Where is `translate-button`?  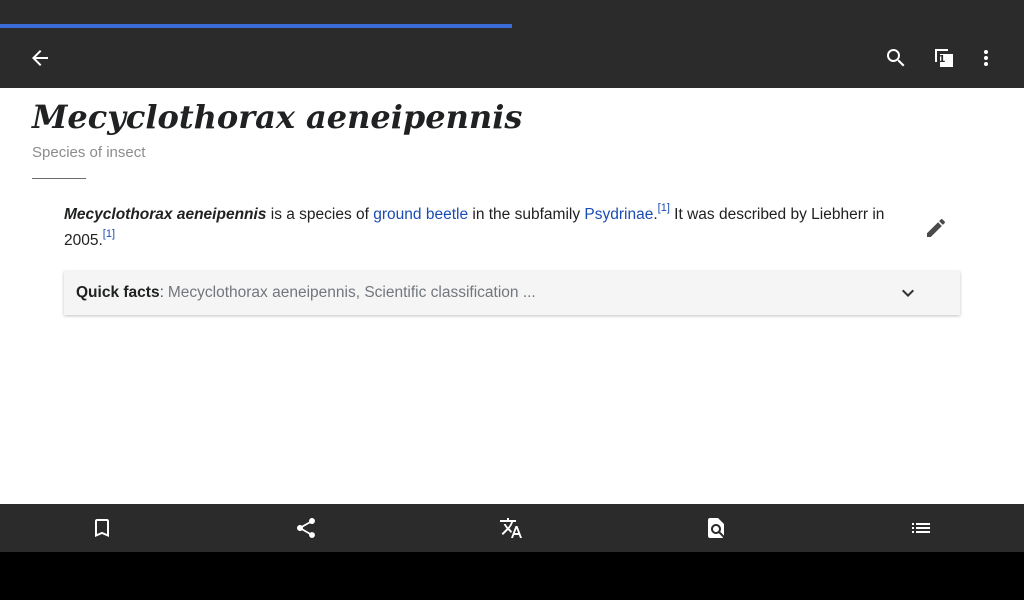 translate-button is located at coordinates (511, 528).